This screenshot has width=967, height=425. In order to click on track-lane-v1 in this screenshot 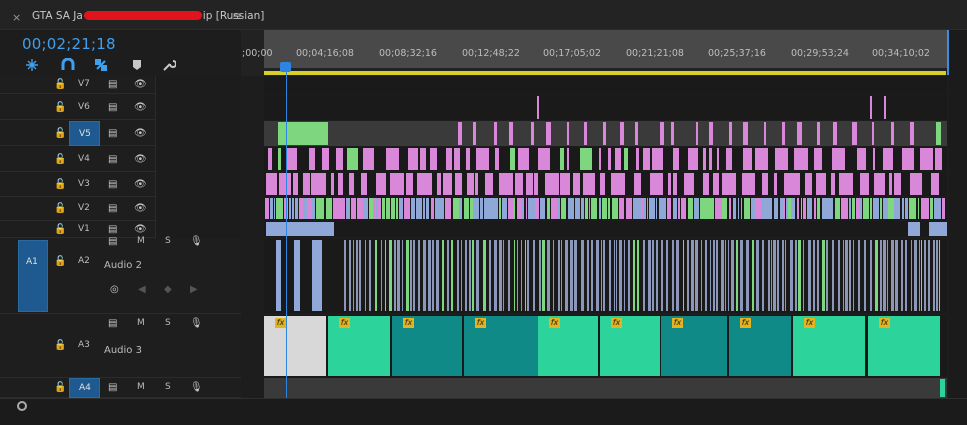, I will do `click(605, 229)`.